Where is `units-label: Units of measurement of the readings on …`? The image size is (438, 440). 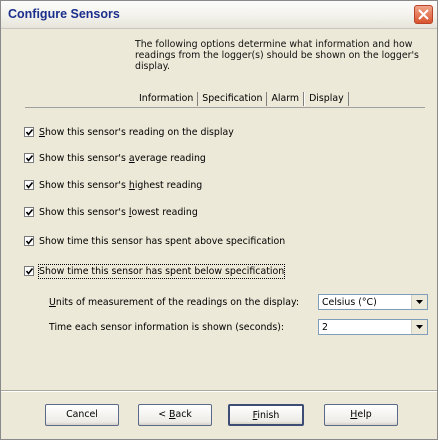 units-label: Units of measurement of the readings on … is located at coordinates (174, 302).